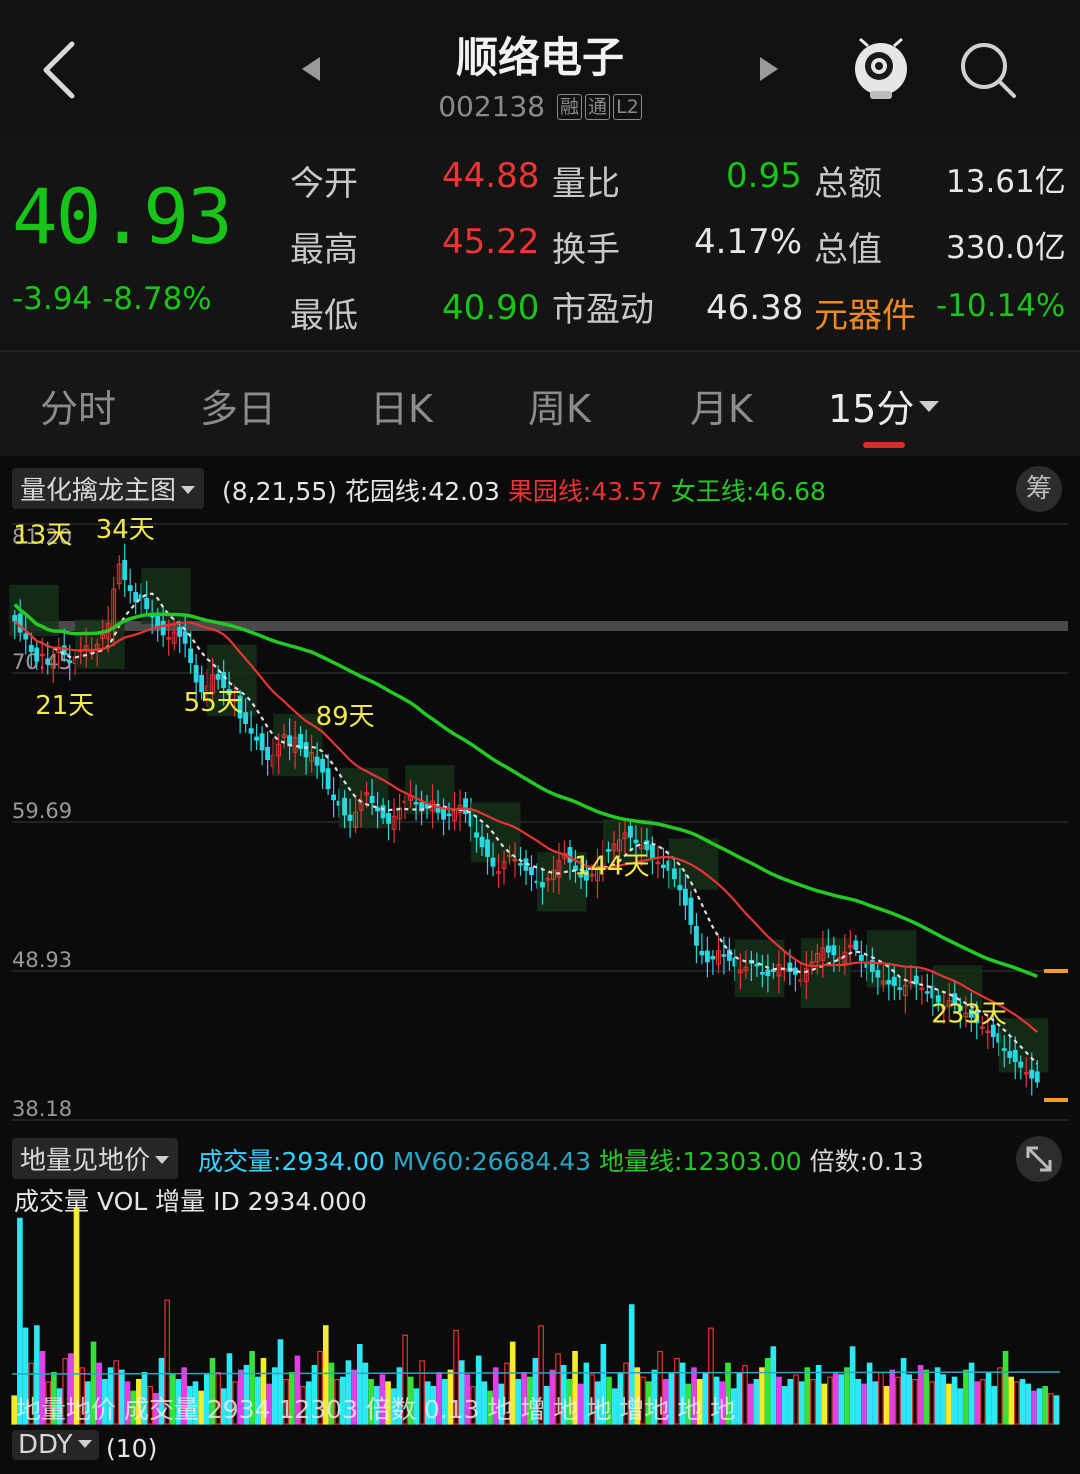 This screenshot has width=1080, height=1474. I want to click on open-label: 今开, so click(324, 184).